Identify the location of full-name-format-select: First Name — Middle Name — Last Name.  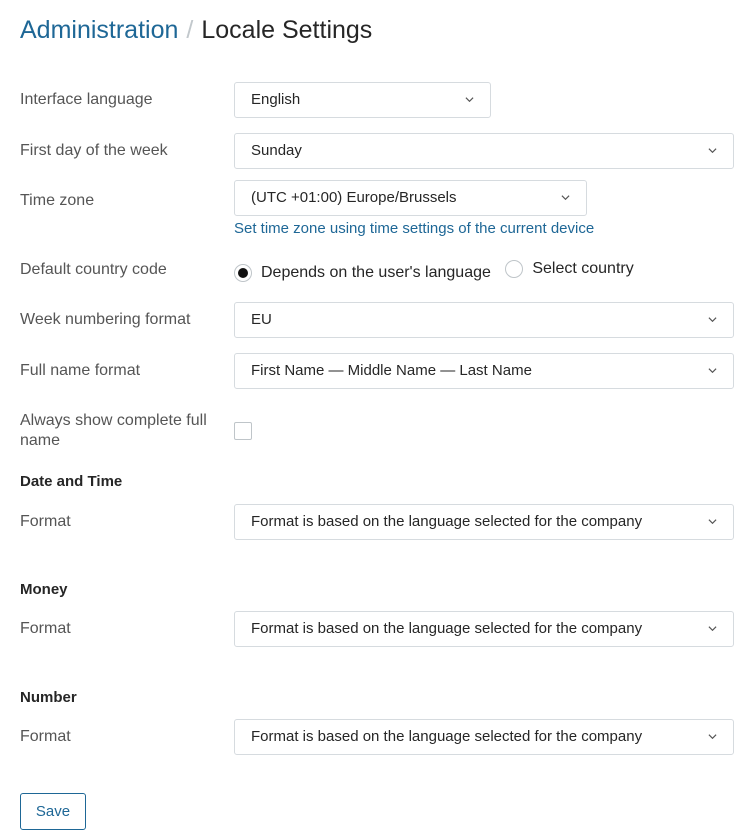
(484, 371).